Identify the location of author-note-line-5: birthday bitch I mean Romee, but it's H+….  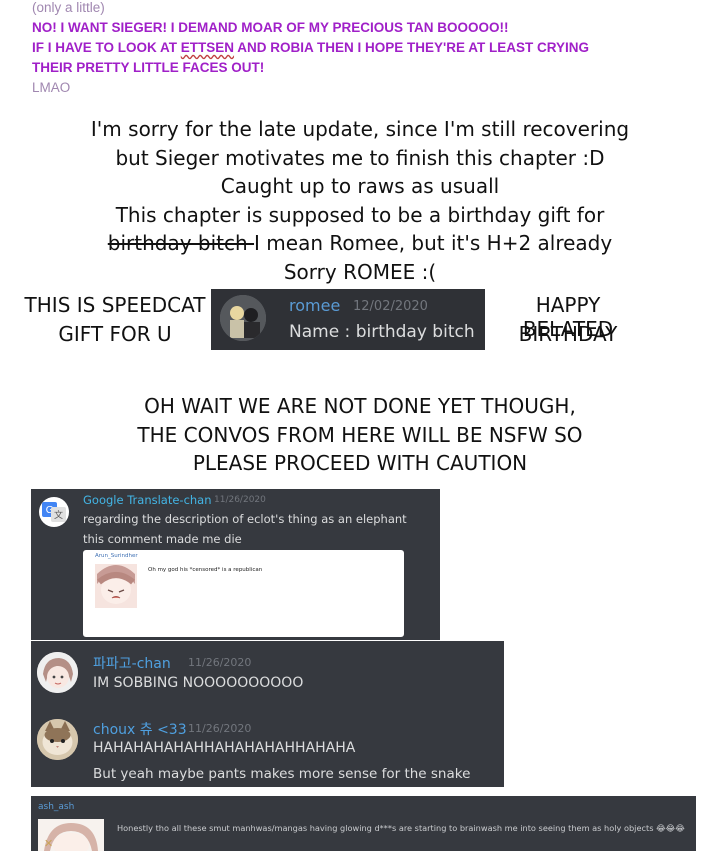
(360, 243).